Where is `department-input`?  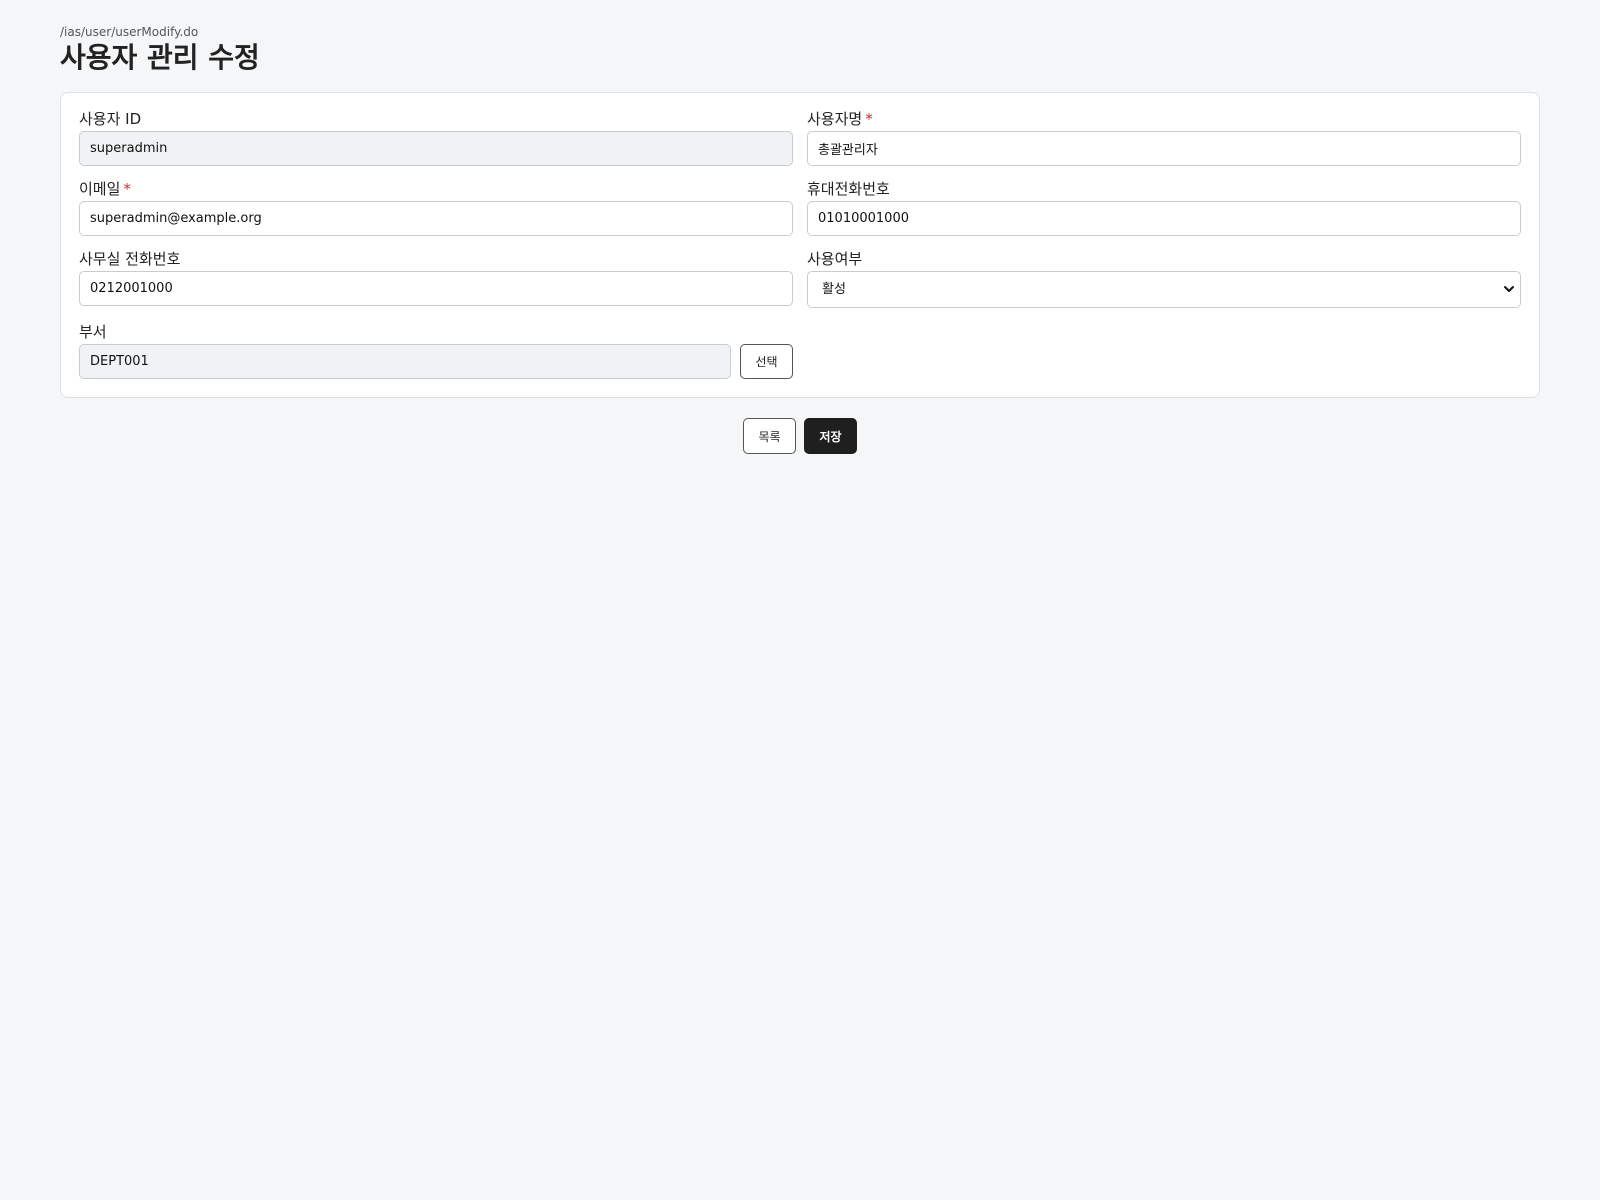 department-input is located at coordinates (405, 361).